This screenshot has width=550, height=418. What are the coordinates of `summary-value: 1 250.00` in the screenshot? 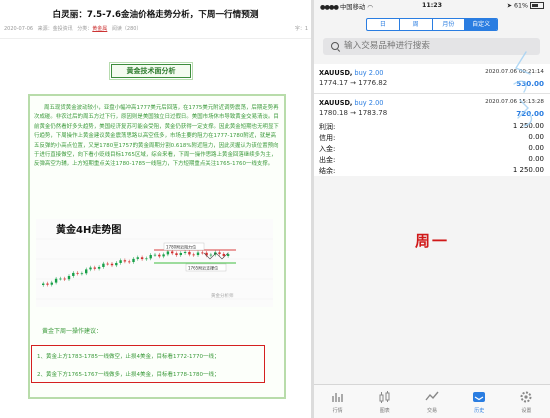 It's located at (528, 170).